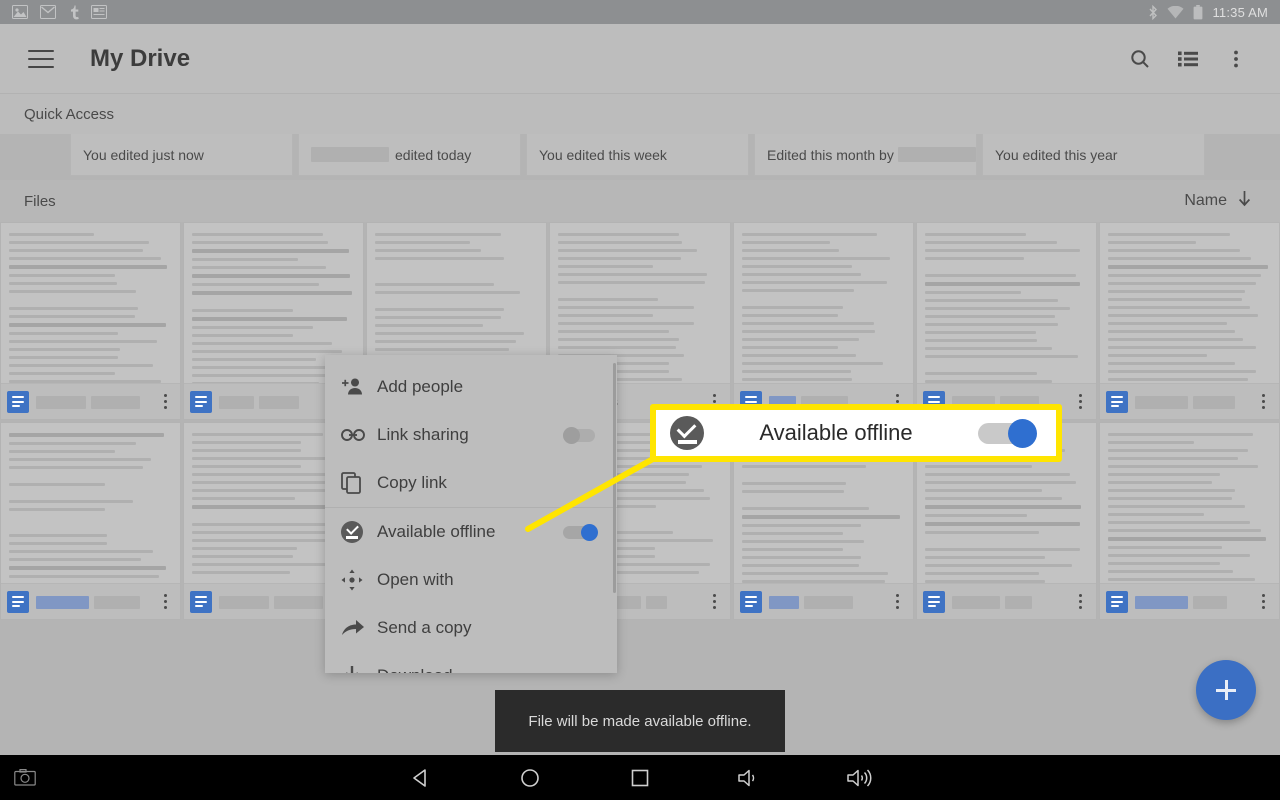  What do you see at coordinates (1188, 59) in the screenshot?
I see `list-view-icon` at bounding box center [1188, 59].